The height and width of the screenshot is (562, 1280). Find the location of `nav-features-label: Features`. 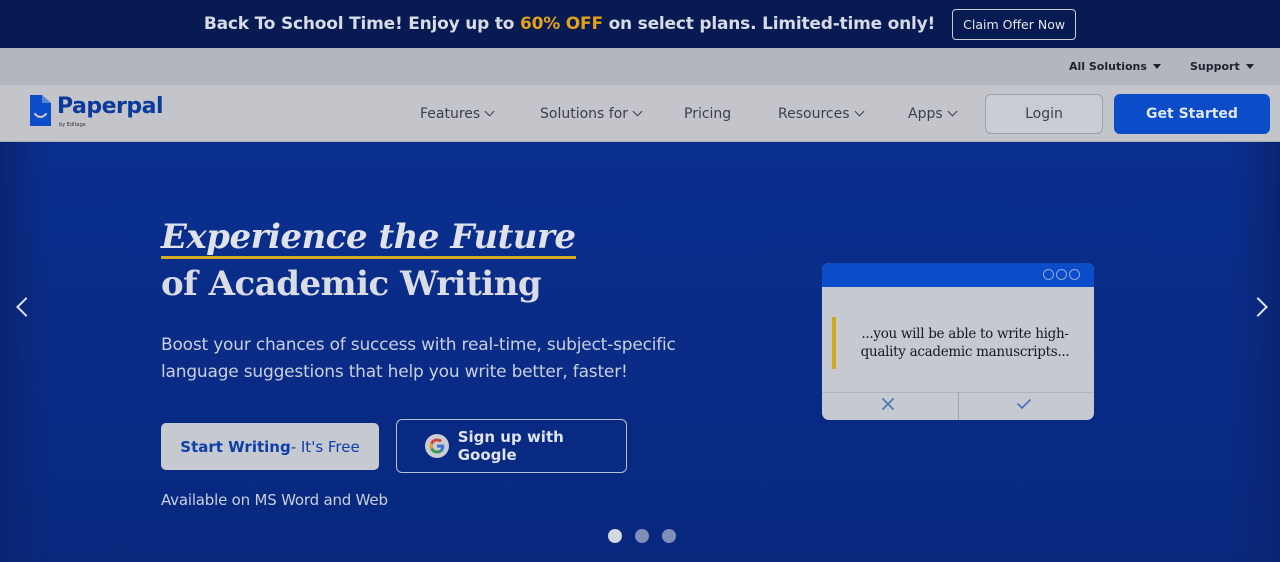

nav-features-label: Features is located at coordinates (450, 113).